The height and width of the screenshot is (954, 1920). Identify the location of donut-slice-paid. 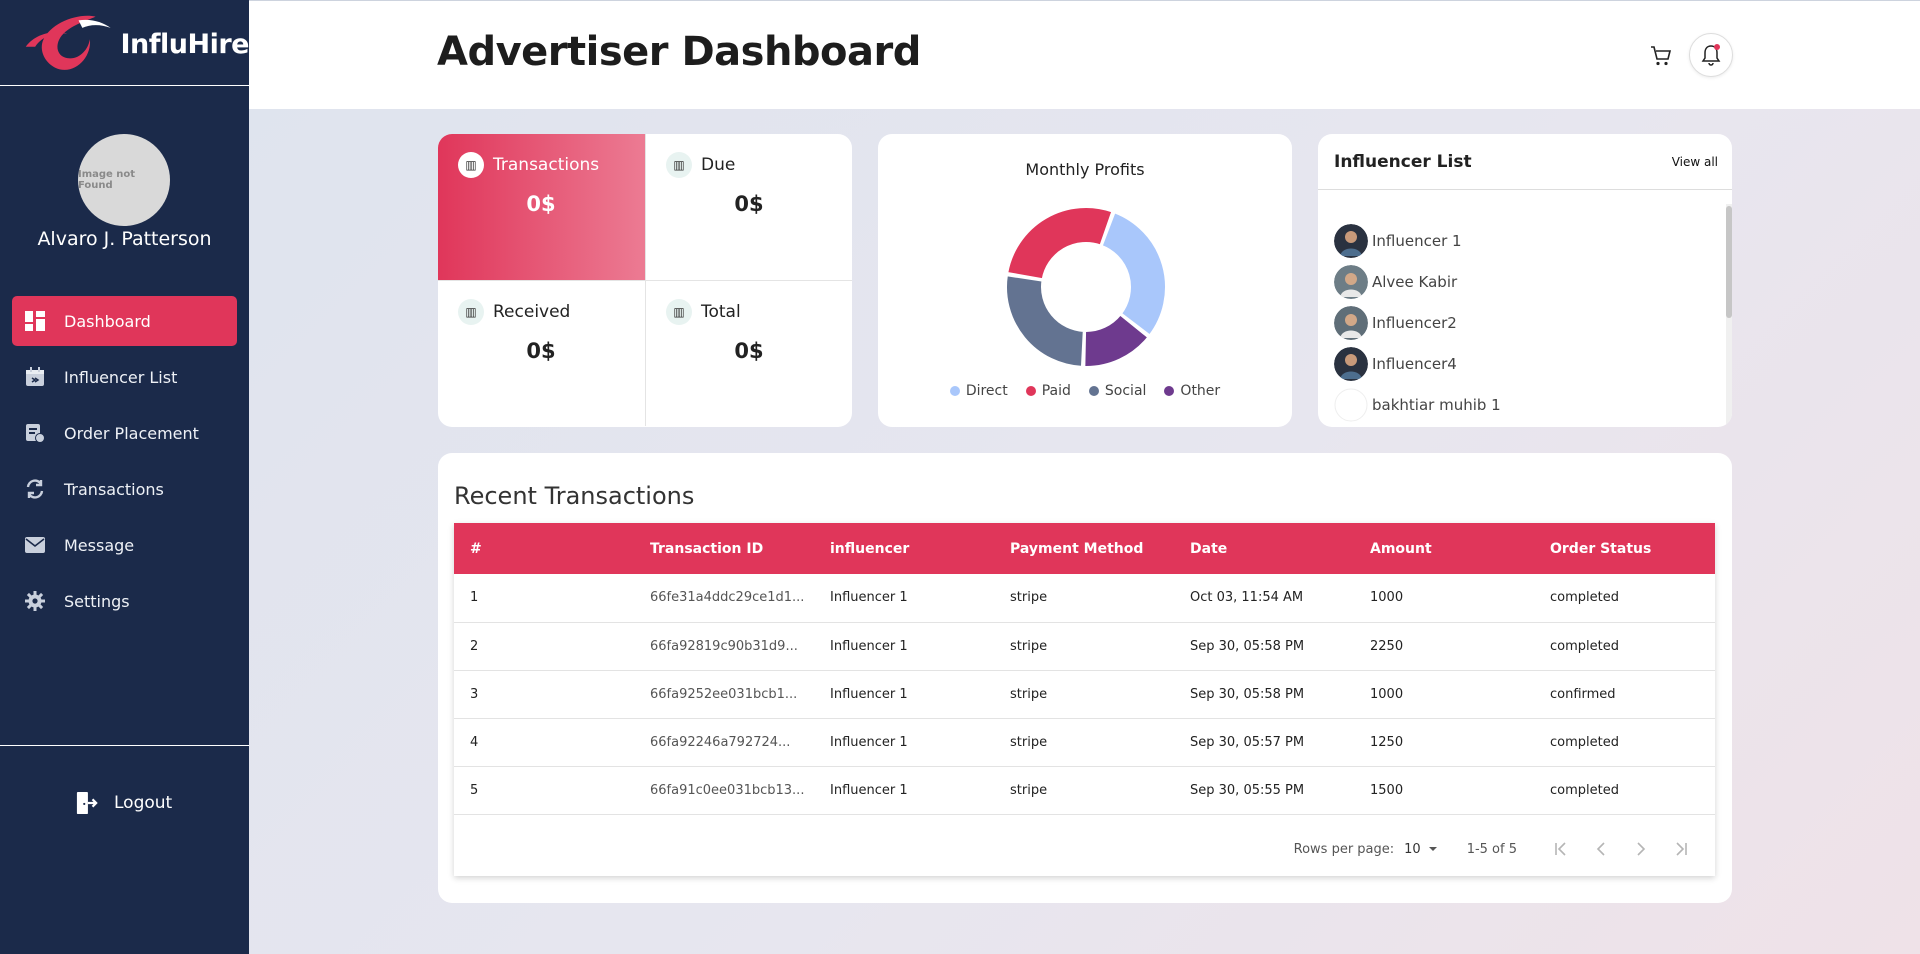
(1060, 243).